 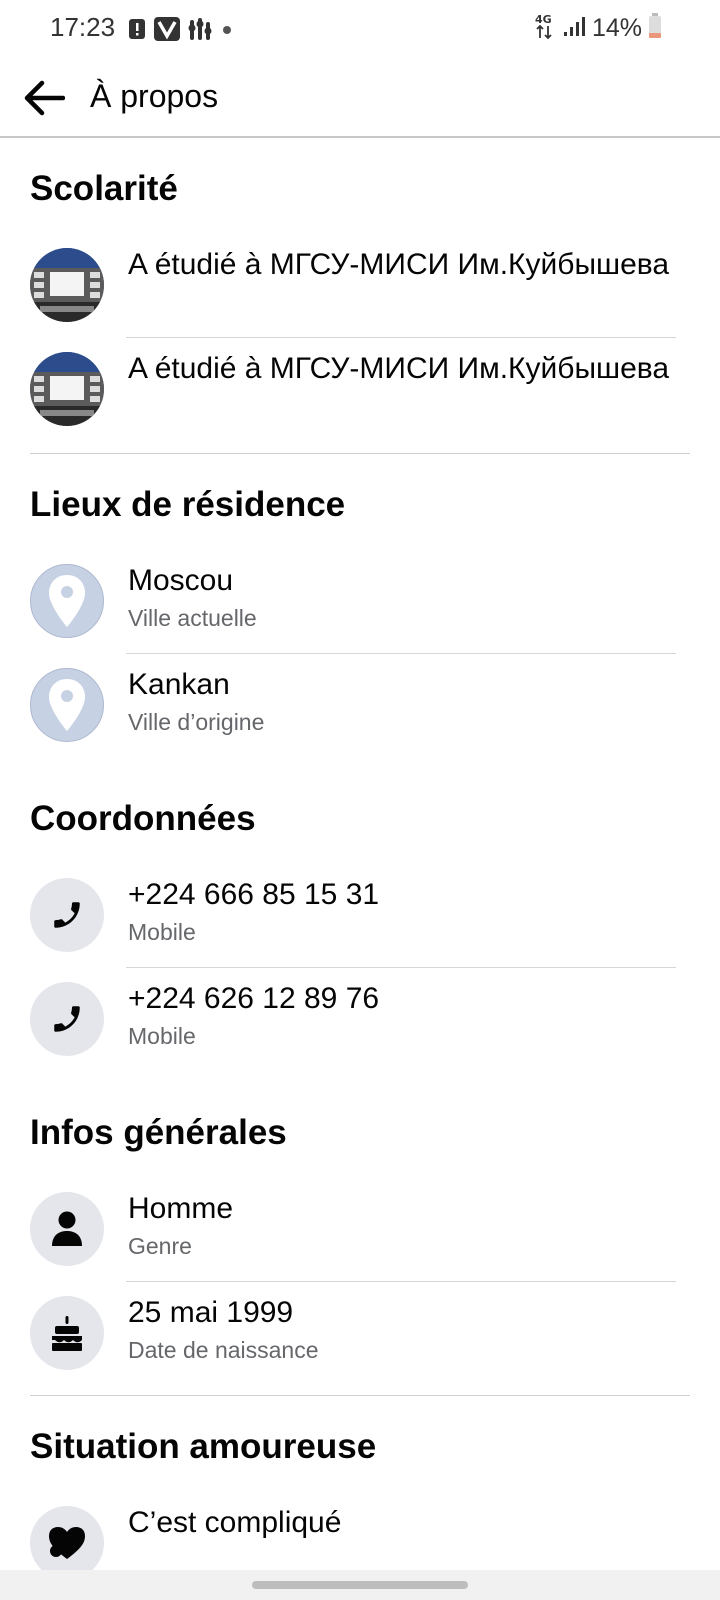 What do you see at coordinates (158, 1132) in the screenshot?
I see `section-title: Infos générales` at bounding box center [158, 1132].